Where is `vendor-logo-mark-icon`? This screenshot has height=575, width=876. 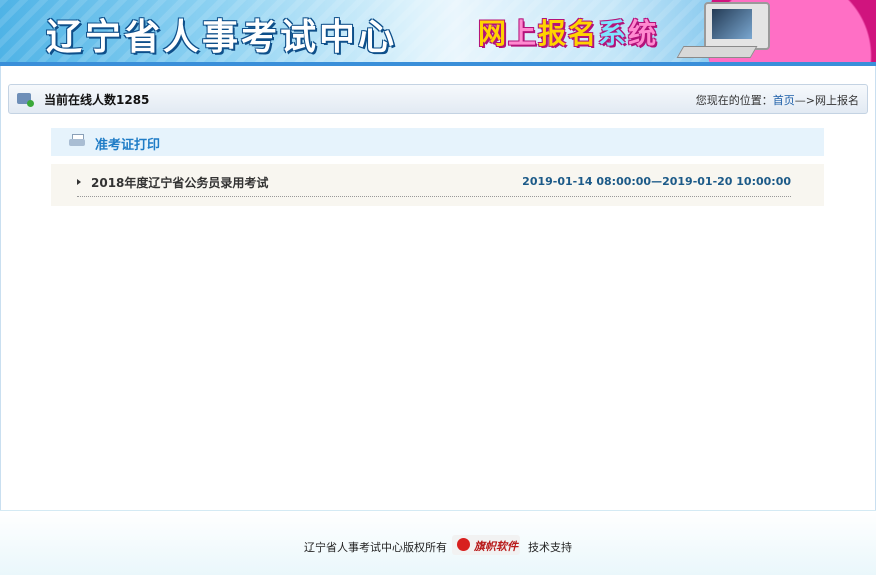 vendor-logo-mark-icon is located at coordinates (463, 544).